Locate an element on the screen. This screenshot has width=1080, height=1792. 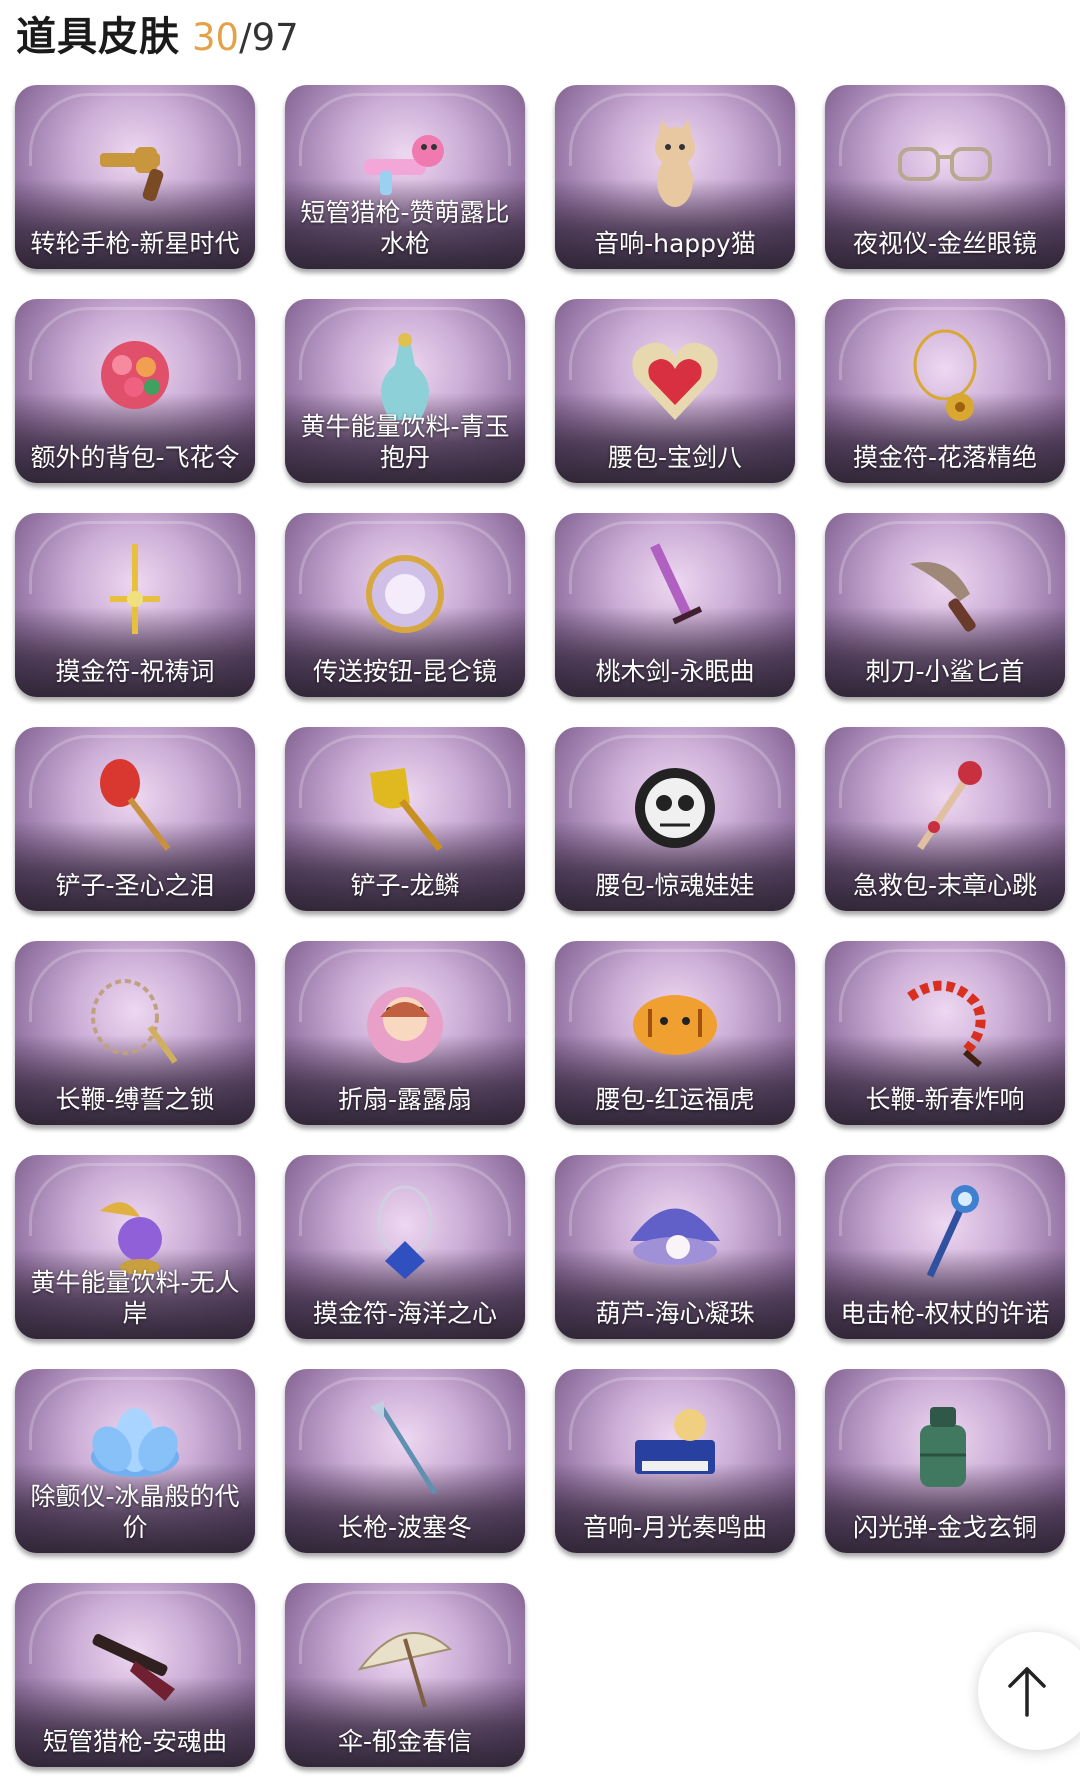
red-shovel-icon is located at coordinates (135, 808).